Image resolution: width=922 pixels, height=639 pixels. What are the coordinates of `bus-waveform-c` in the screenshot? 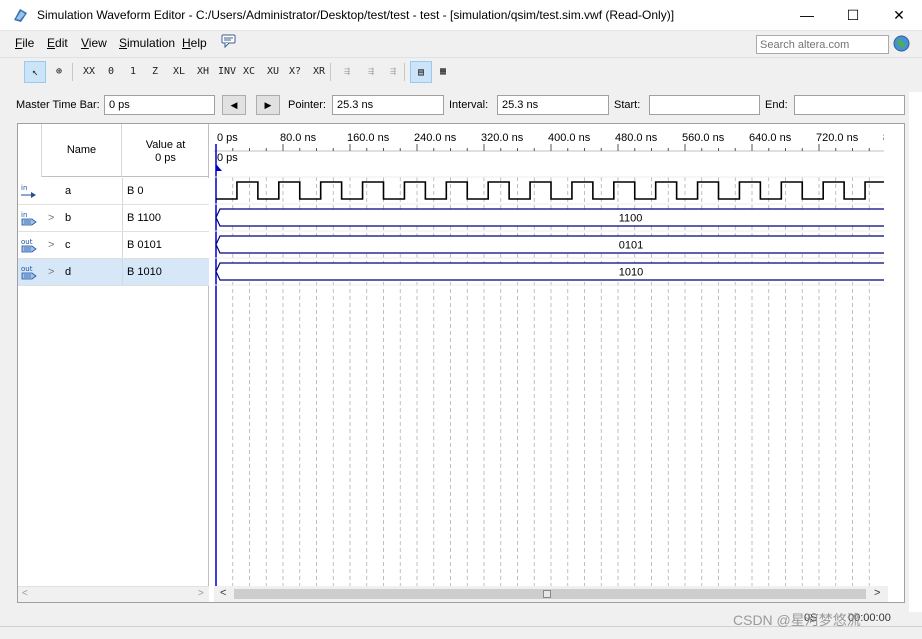 It's located at (549, 244).